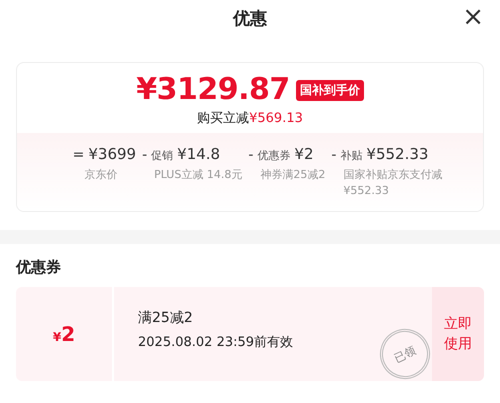 This screenshot has width=500, height=403. What do you see at coordinates (304, 154) in the screenshot?
I see `item-amount: ¥2` at bounding box center [304, 154].